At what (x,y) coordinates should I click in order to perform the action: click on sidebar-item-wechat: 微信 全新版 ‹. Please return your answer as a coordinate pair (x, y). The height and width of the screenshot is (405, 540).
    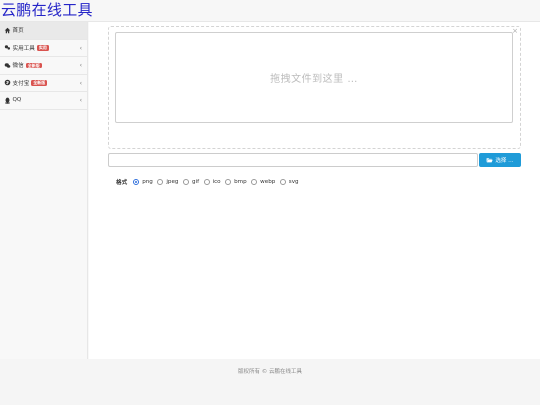
    Looking at the image, I should click on (43, 66).